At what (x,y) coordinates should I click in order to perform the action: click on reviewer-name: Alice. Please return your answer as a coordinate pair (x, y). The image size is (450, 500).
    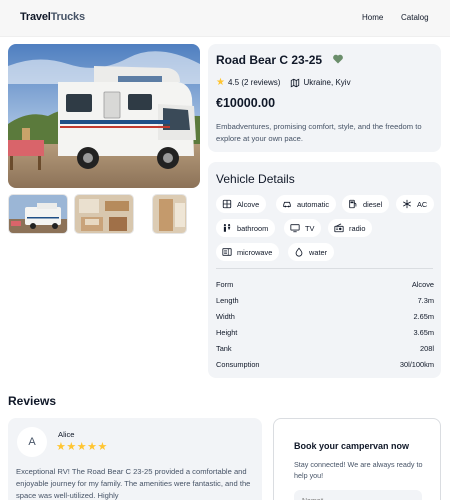
    Looking at the image, I should click on (66, 434).